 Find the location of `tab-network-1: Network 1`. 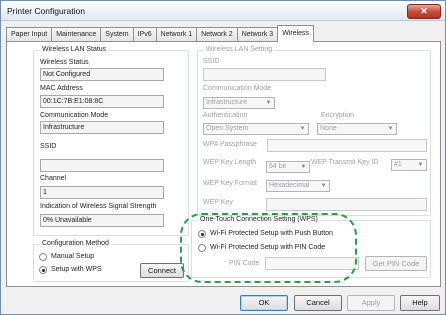

tab-network-1: Network 1 is located at coordinates (176, 34).